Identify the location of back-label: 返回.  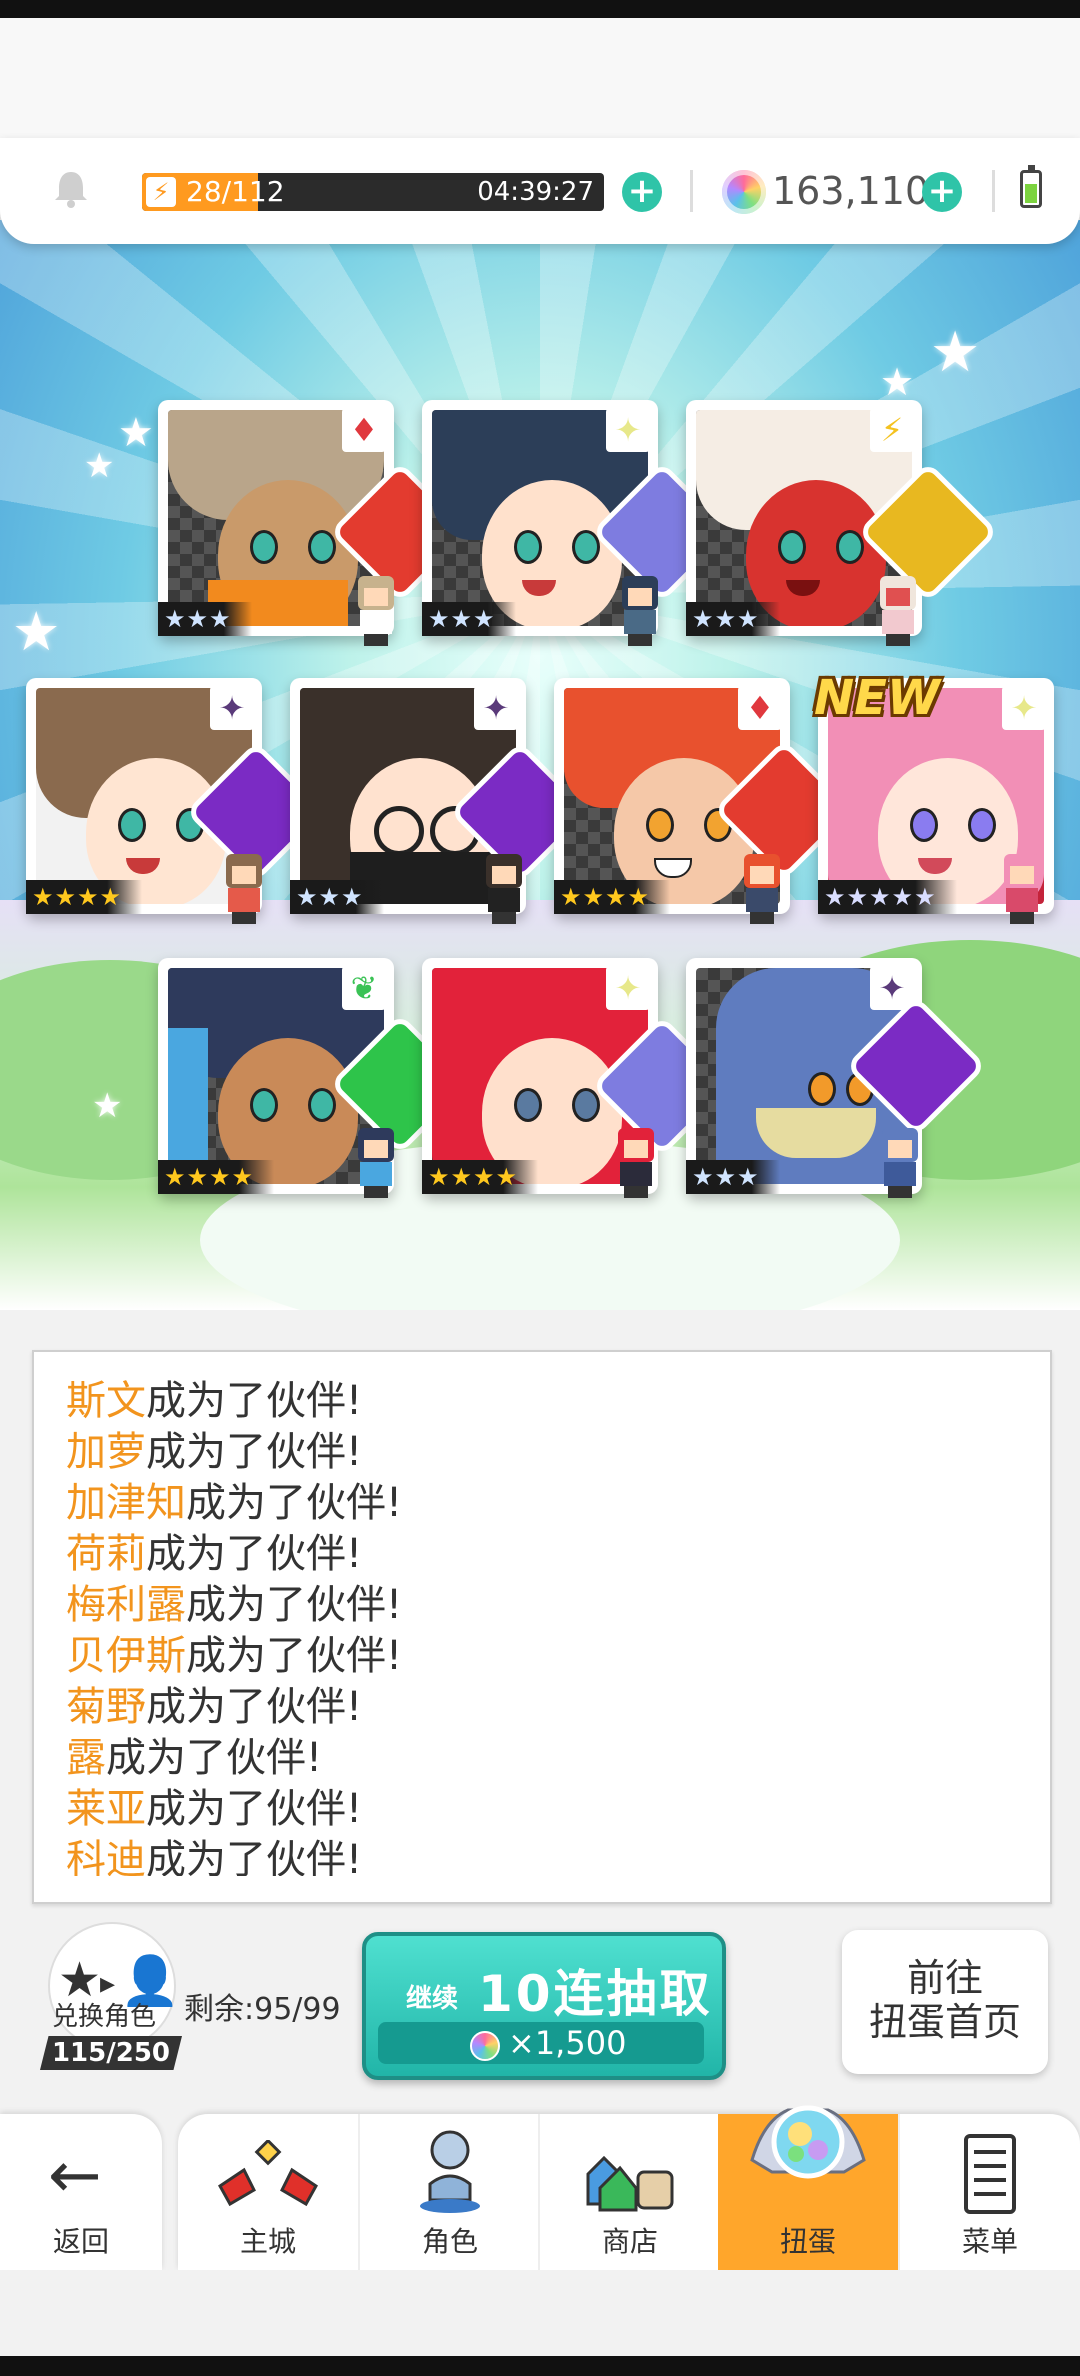
(80, 2241).